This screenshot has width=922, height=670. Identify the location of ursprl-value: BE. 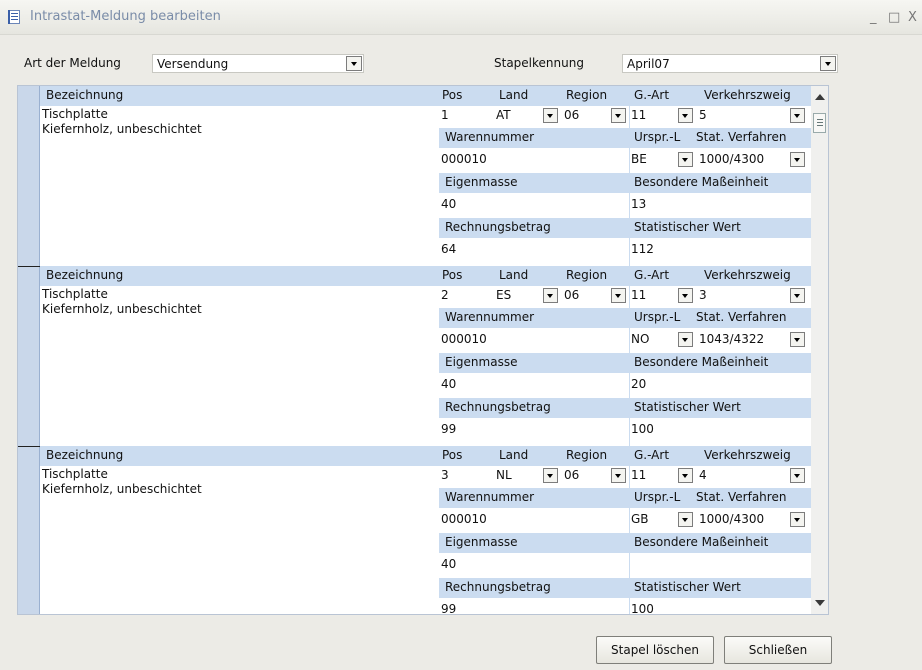
(639, 159).